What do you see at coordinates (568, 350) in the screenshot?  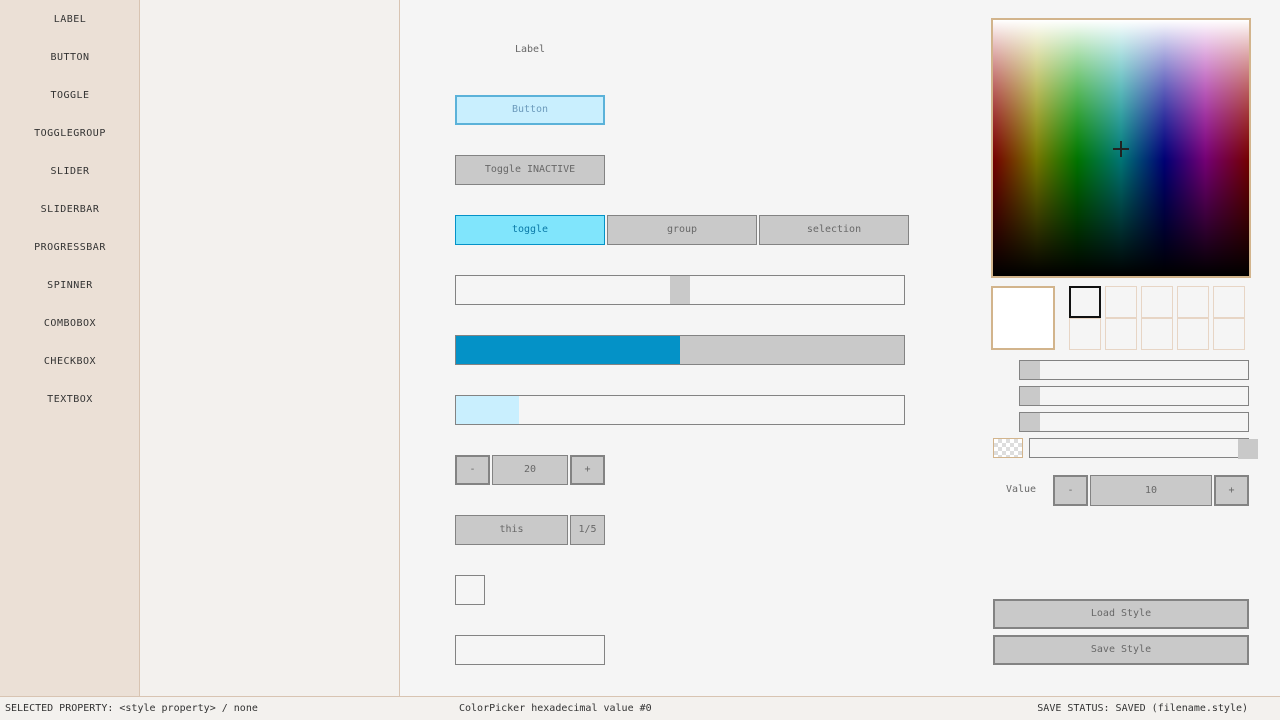 I see `sliderbar-fill` at bounding box center [568, 350].